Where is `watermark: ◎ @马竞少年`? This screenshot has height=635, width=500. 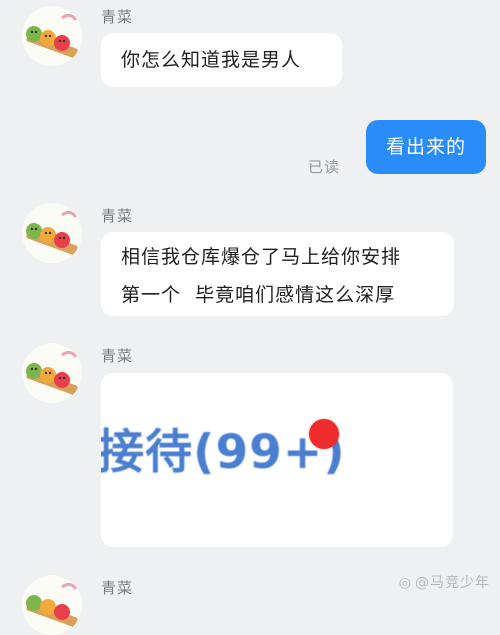 watermark: ◎ @马竞少年 is located at coordinates (444, 582).